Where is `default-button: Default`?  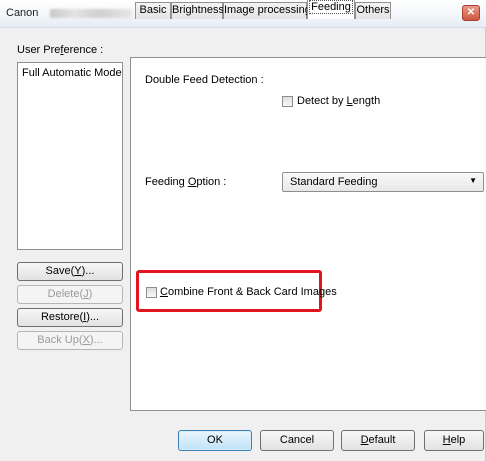
default-button: Default is located at coordinates (378, 440).